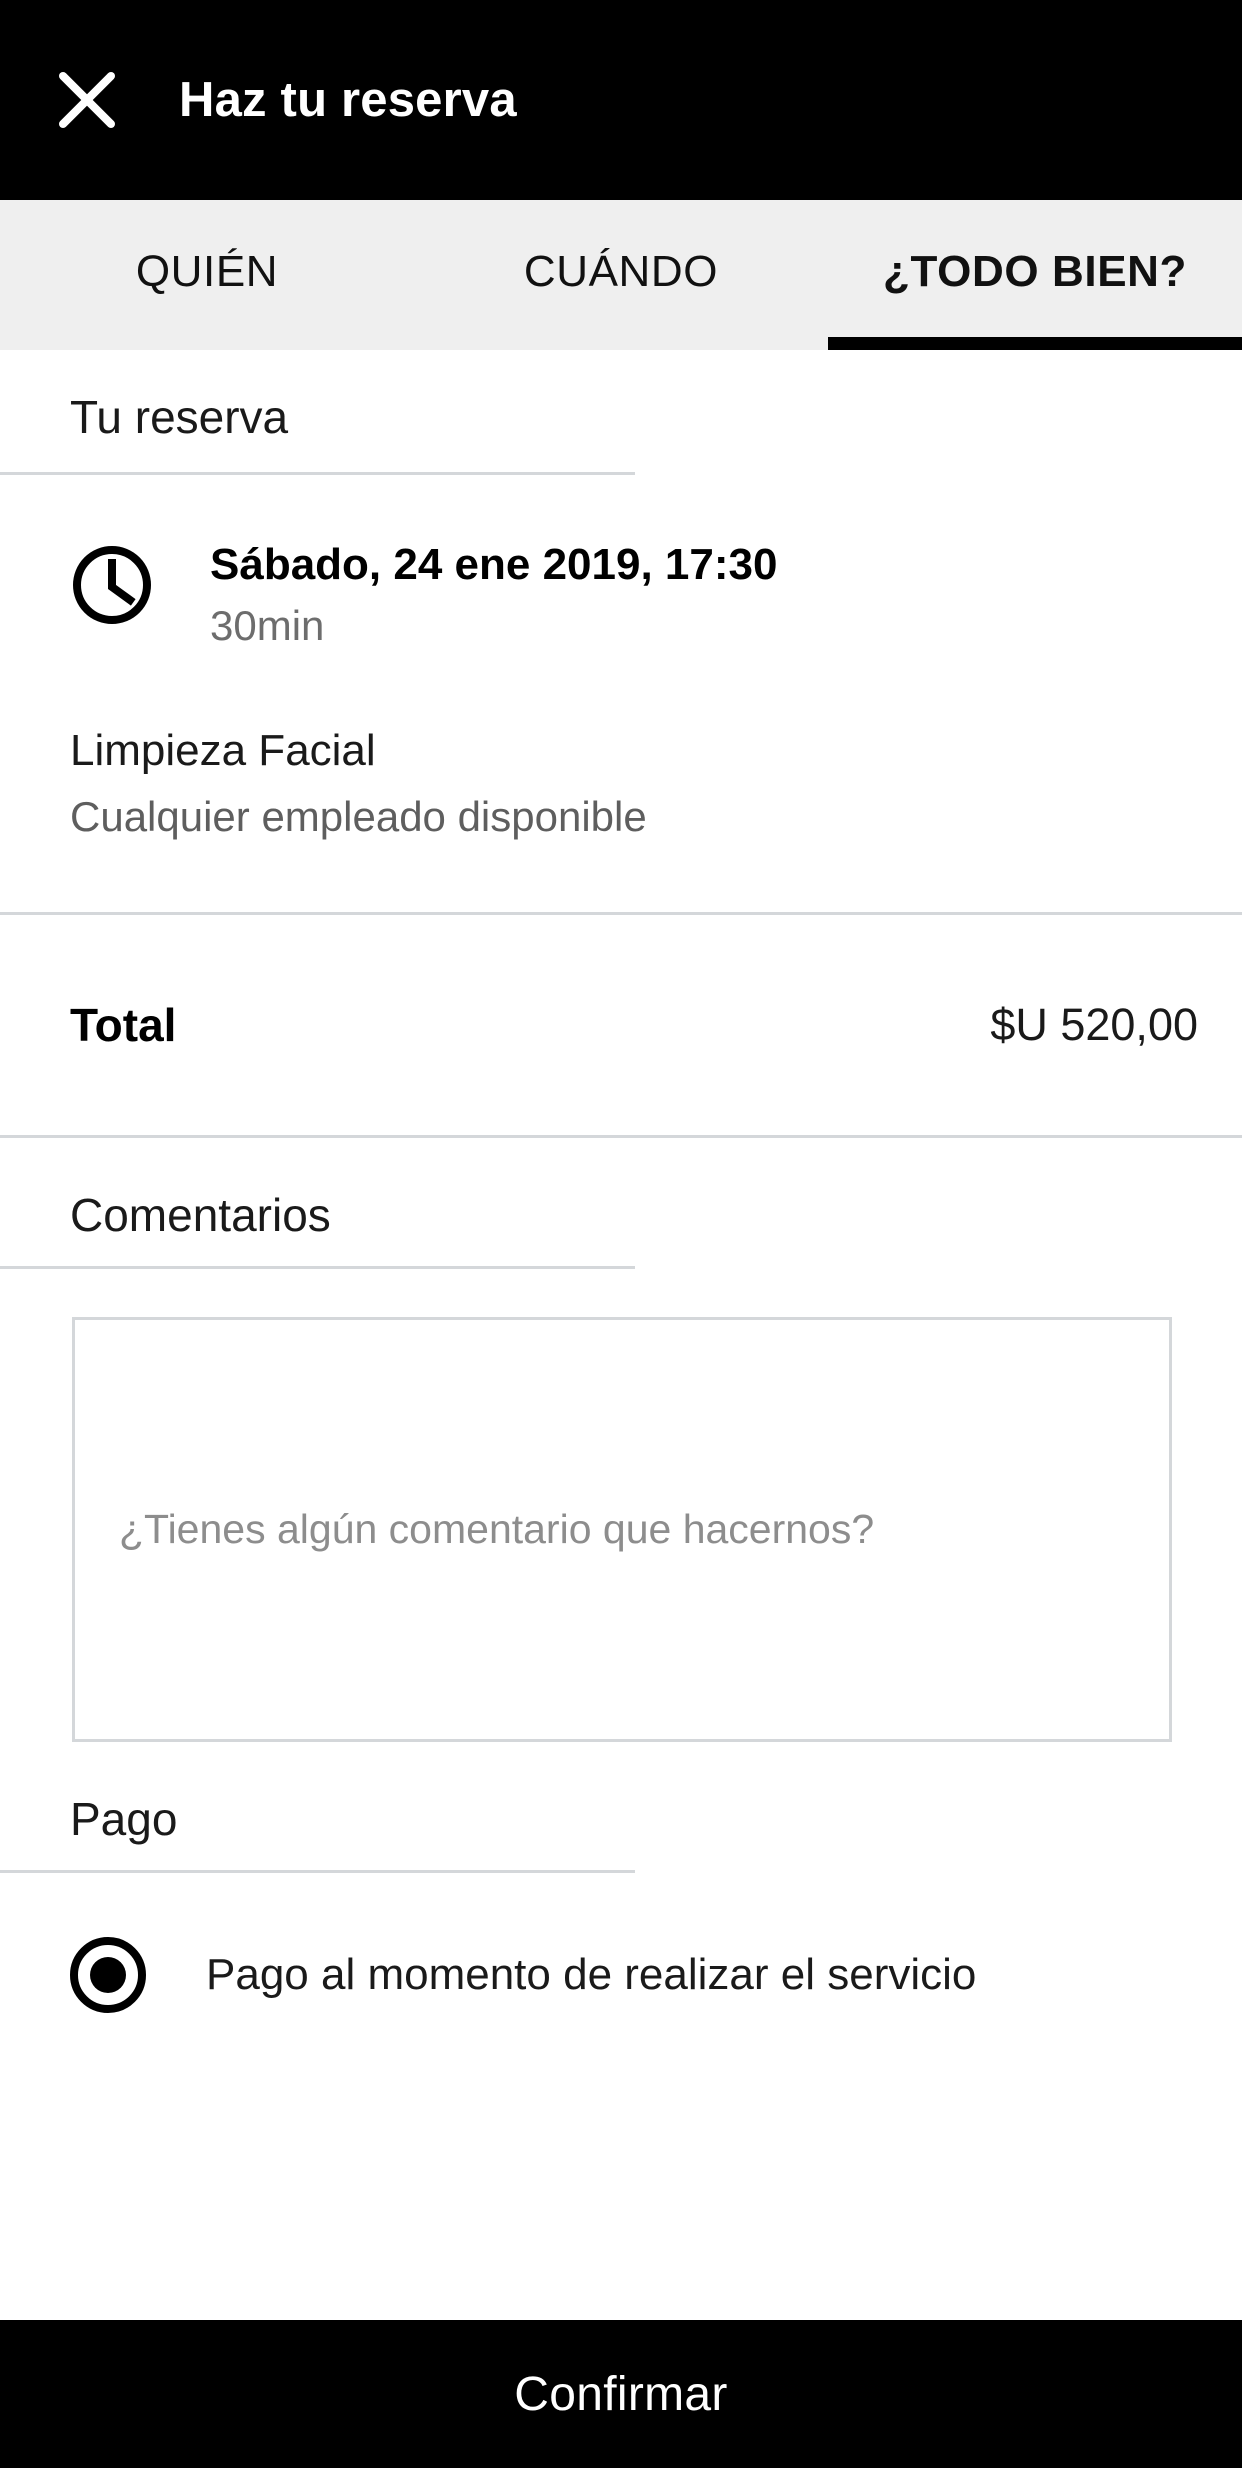 The width and height of the screenshot is (1242, 2468). What do you see at coordinates (621, 1806) in the screenshot?
I see `section-pago: Pago` at bounding box center [621, 1806].